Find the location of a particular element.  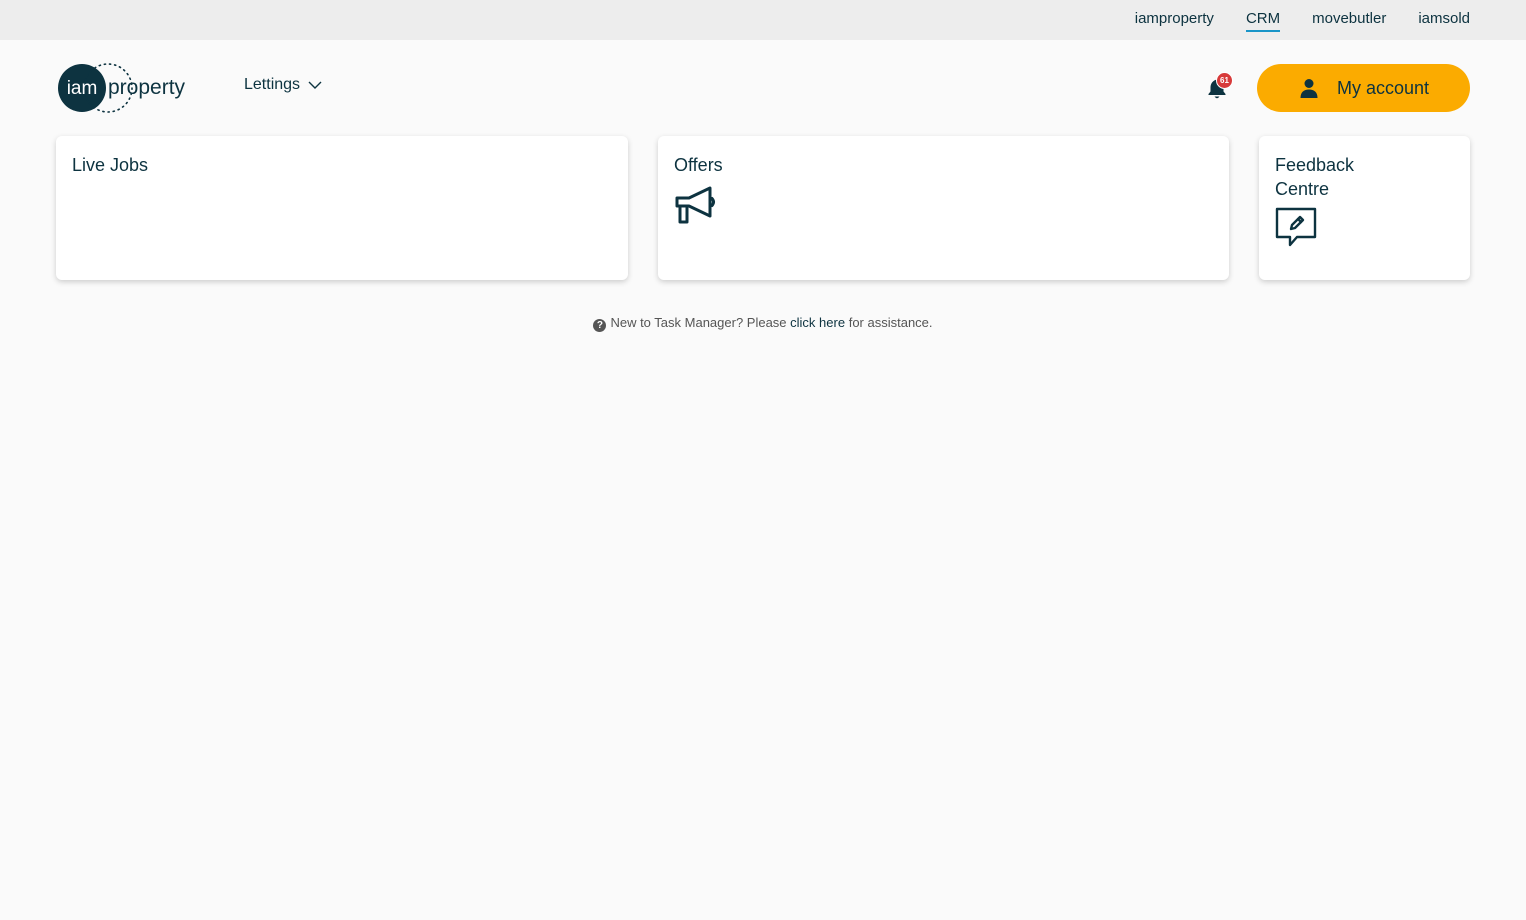

megaphone-icon is located at coordinates (695, 205).